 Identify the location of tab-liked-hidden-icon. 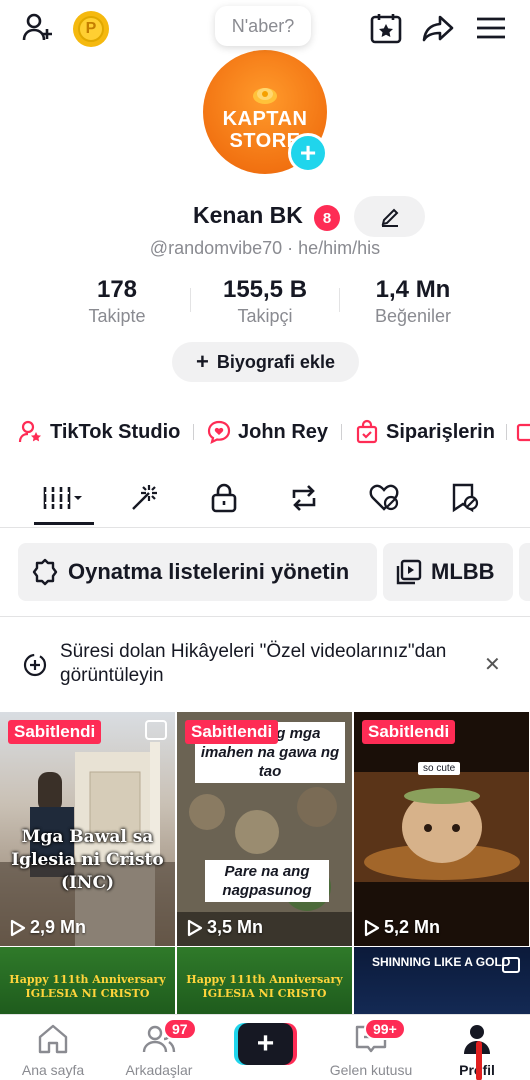
(384, 498).